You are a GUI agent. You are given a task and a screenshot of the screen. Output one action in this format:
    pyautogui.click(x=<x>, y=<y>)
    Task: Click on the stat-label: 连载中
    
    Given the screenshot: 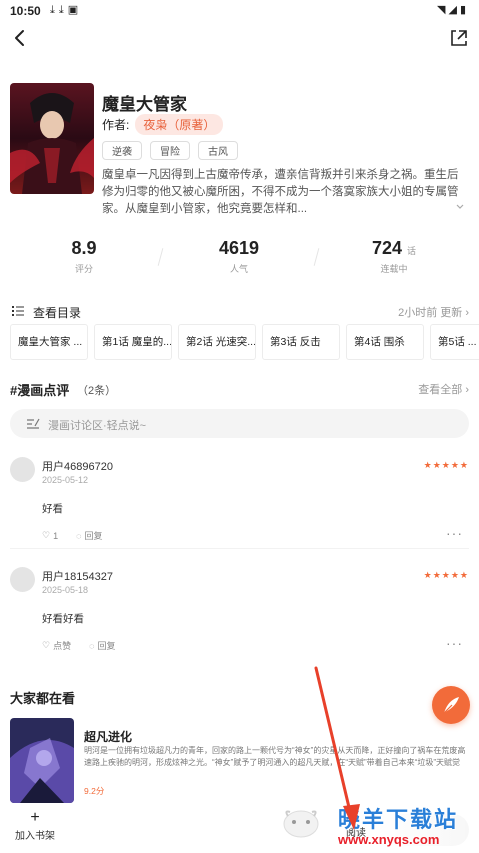 What is the action you would take?
    pyautogui.click(x=394, y=269)
    